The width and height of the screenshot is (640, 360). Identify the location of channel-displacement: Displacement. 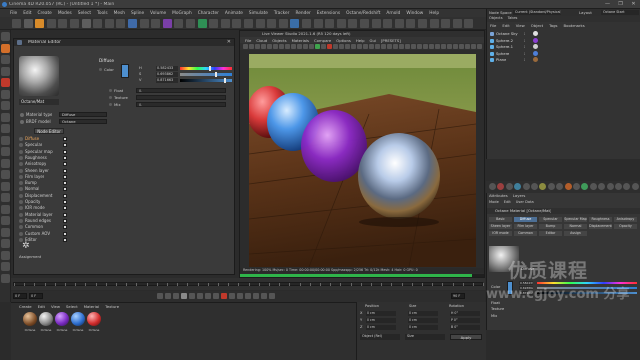
(44, 196).